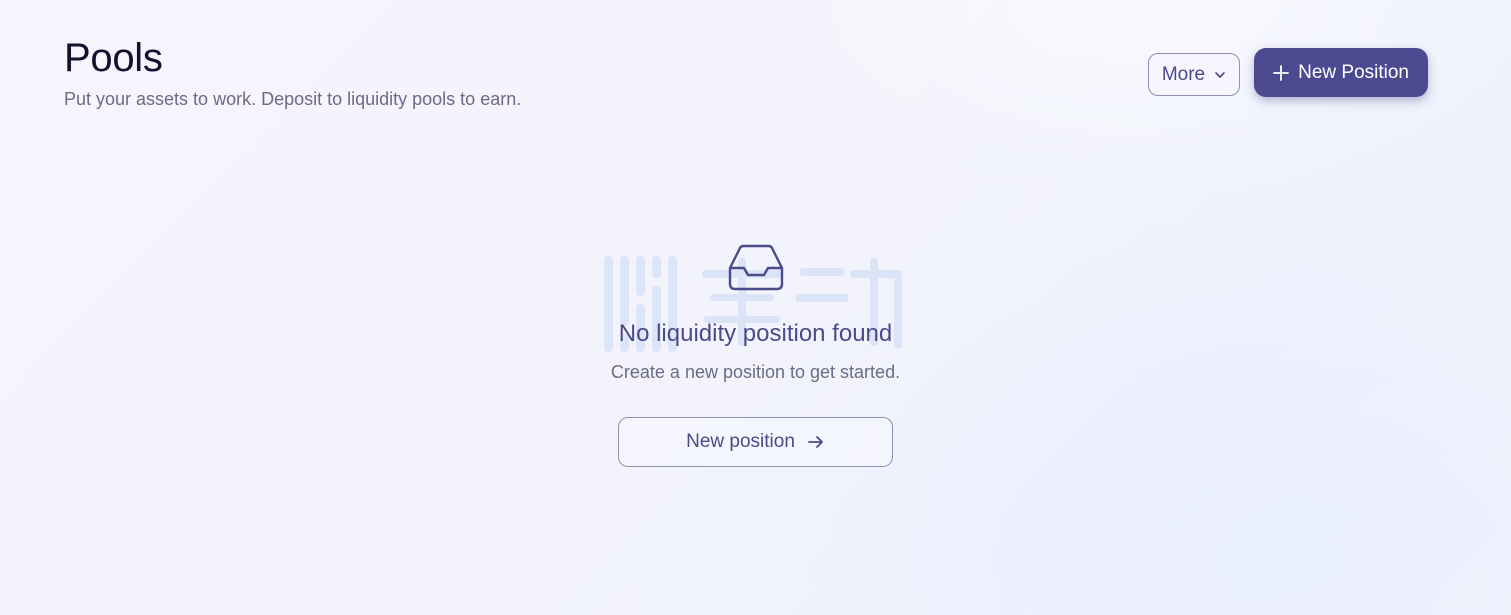 The height and width of the screenshot is (615, 1511). Describe the element at coordinates (1353, 72) in the screenshot. I see `new-position-button-label: New Position` at that location.